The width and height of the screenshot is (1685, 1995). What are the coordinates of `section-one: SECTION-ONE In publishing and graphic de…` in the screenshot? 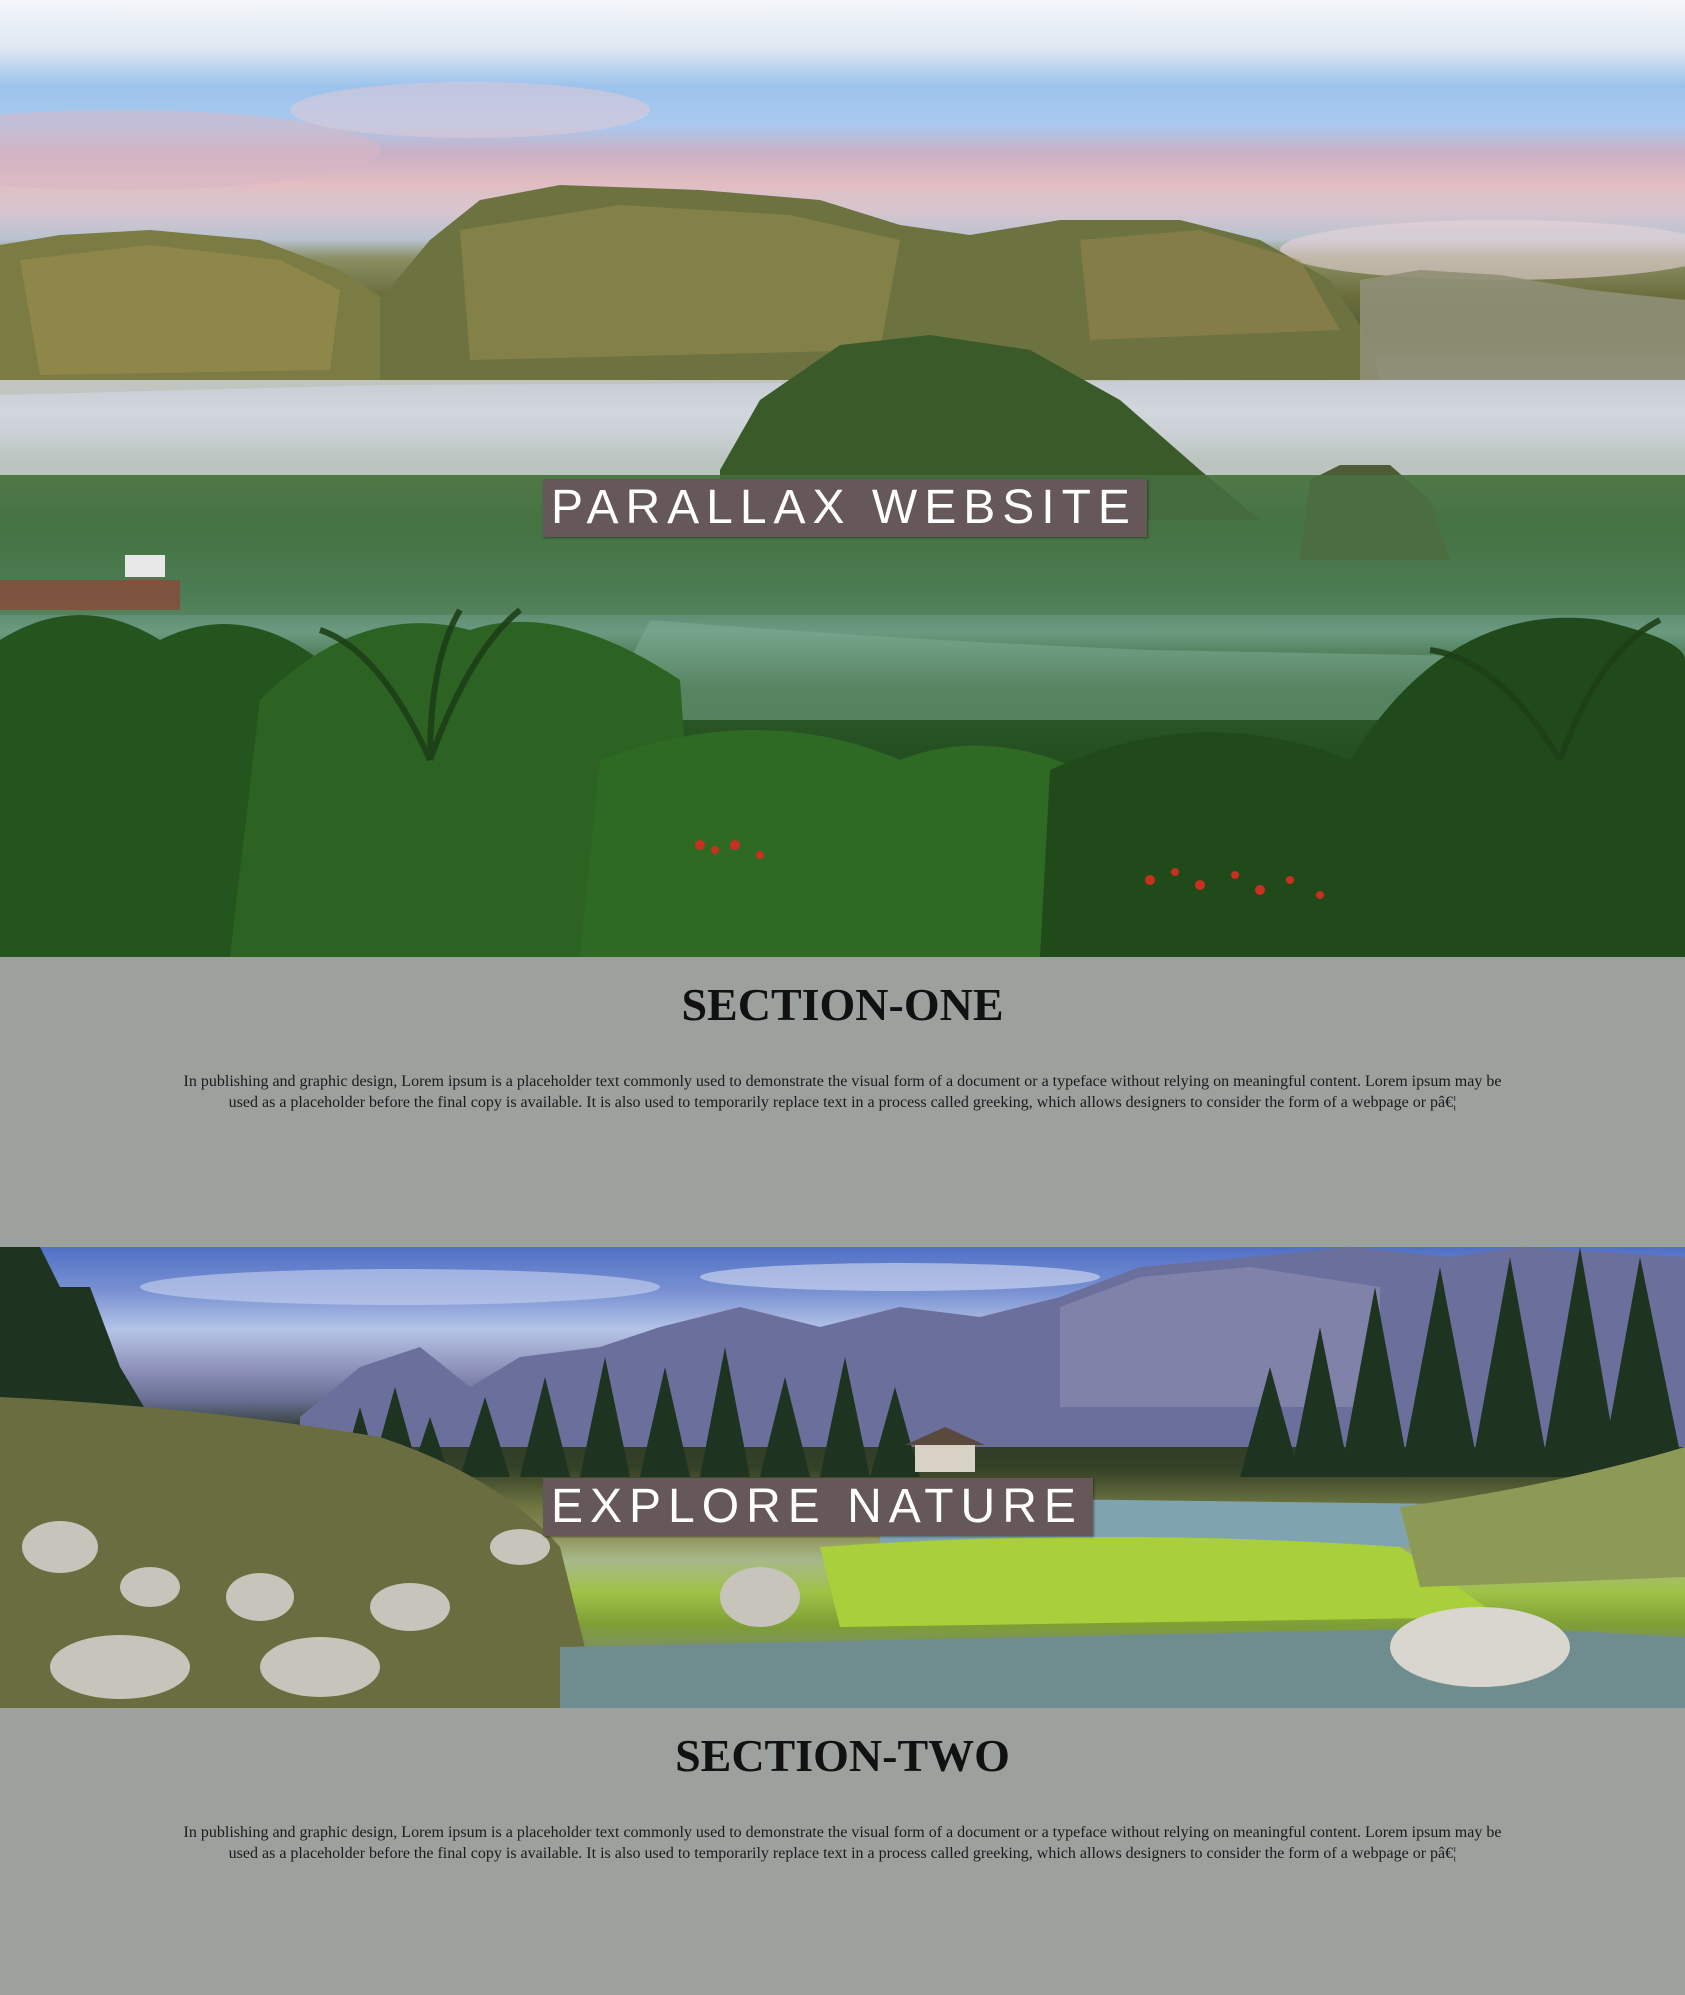 It's located at (842, 1102).